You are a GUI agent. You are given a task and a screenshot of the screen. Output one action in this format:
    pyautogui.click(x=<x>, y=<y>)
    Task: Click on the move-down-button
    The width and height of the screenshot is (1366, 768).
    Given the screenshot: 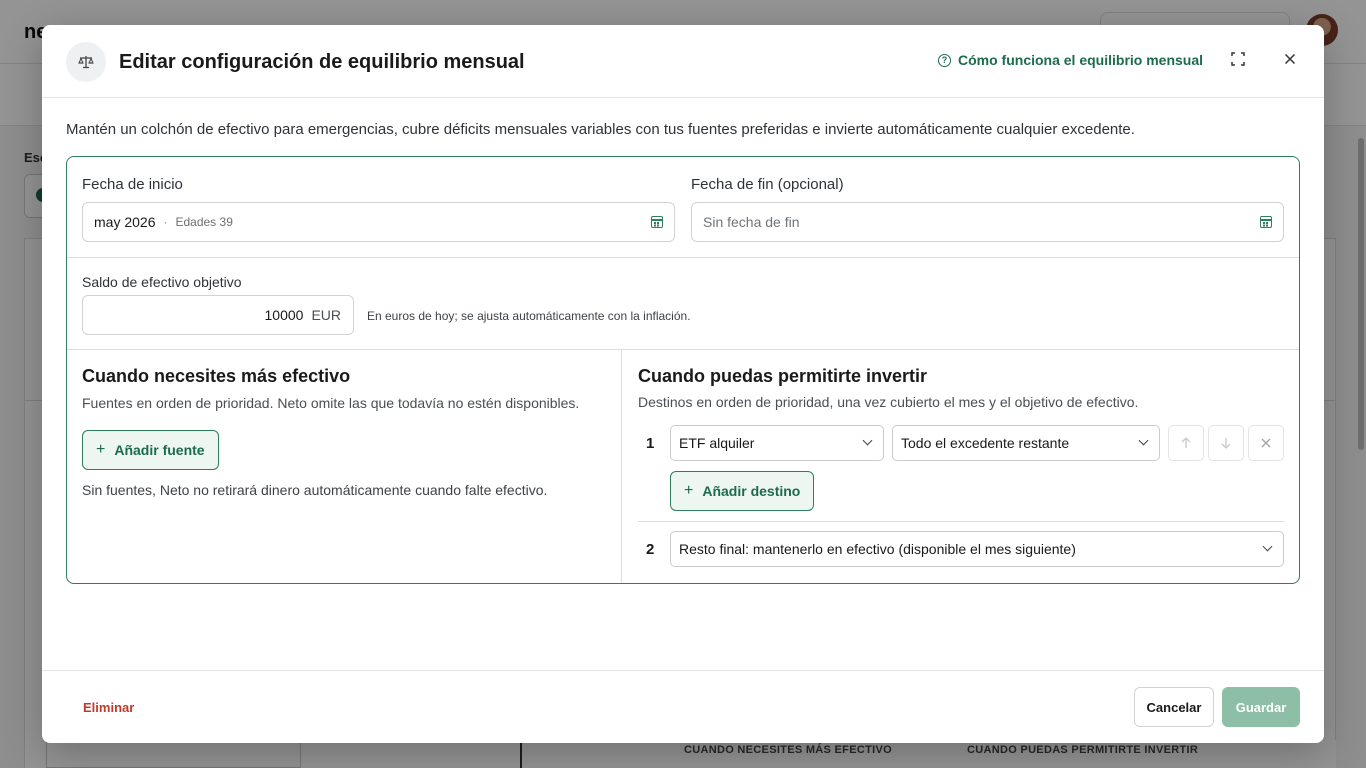 What is the action you would take?
    pyautogui.click(x=1226, y=443)
    